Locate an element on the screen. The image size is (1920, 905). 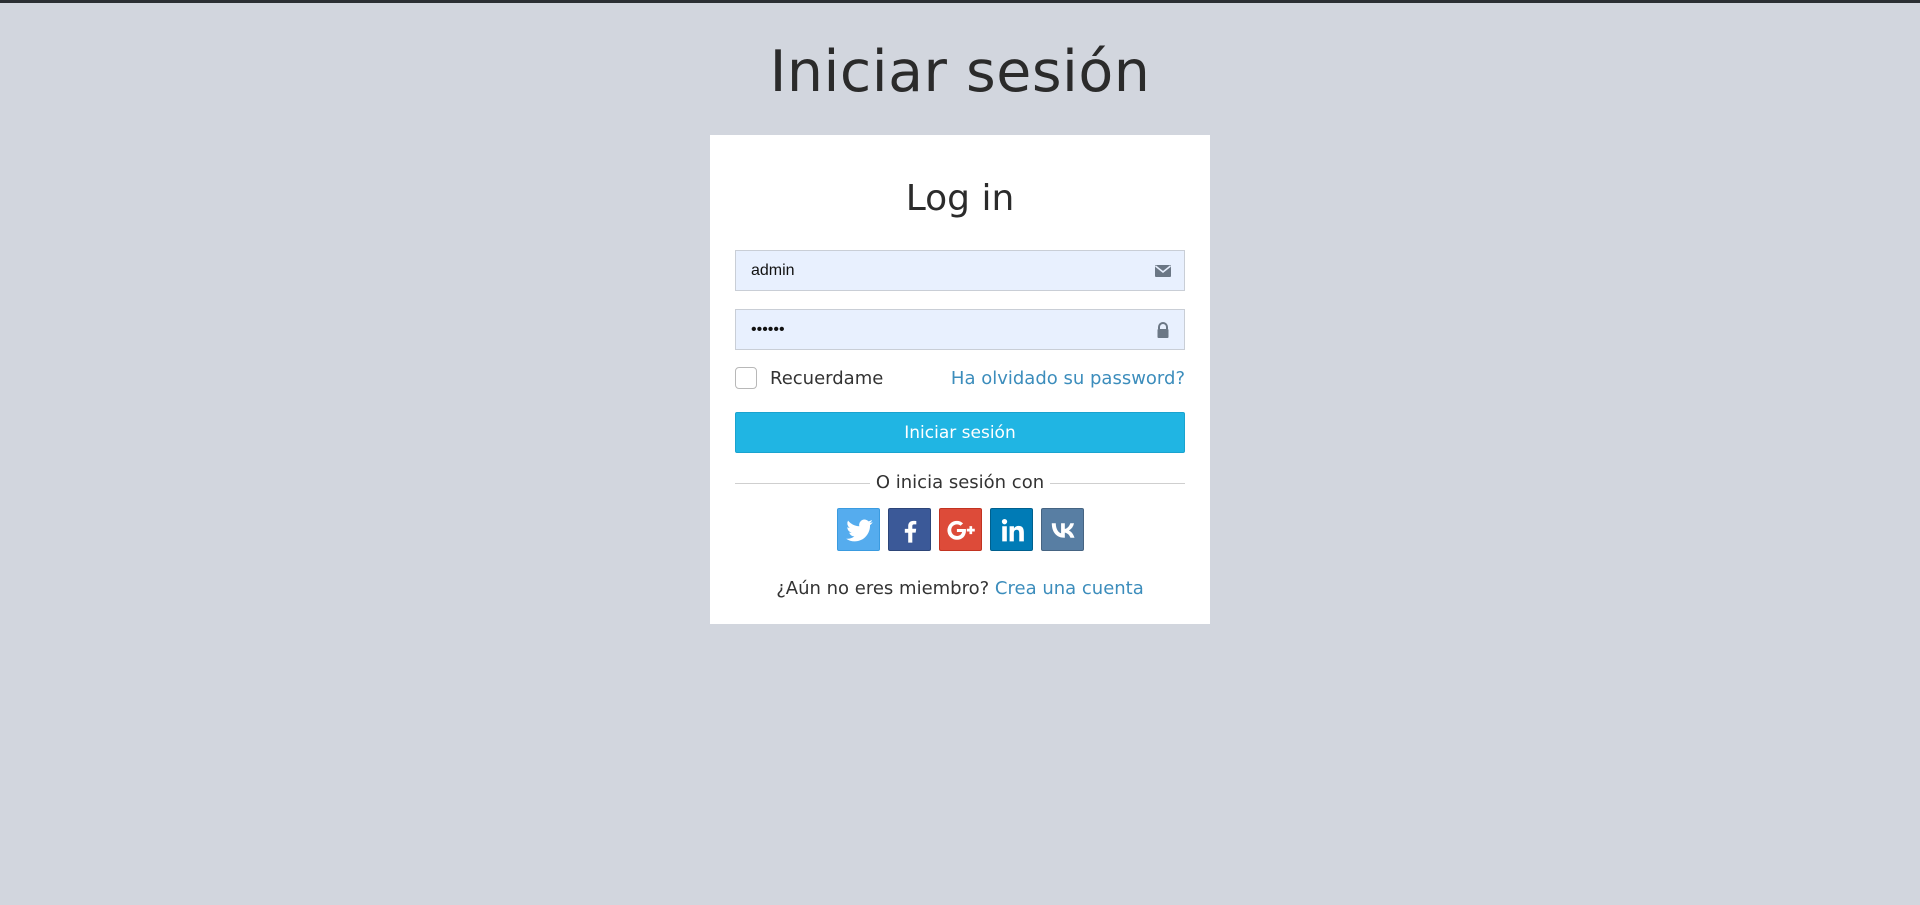
vk-login-button is located at coordinates (1062, 529).